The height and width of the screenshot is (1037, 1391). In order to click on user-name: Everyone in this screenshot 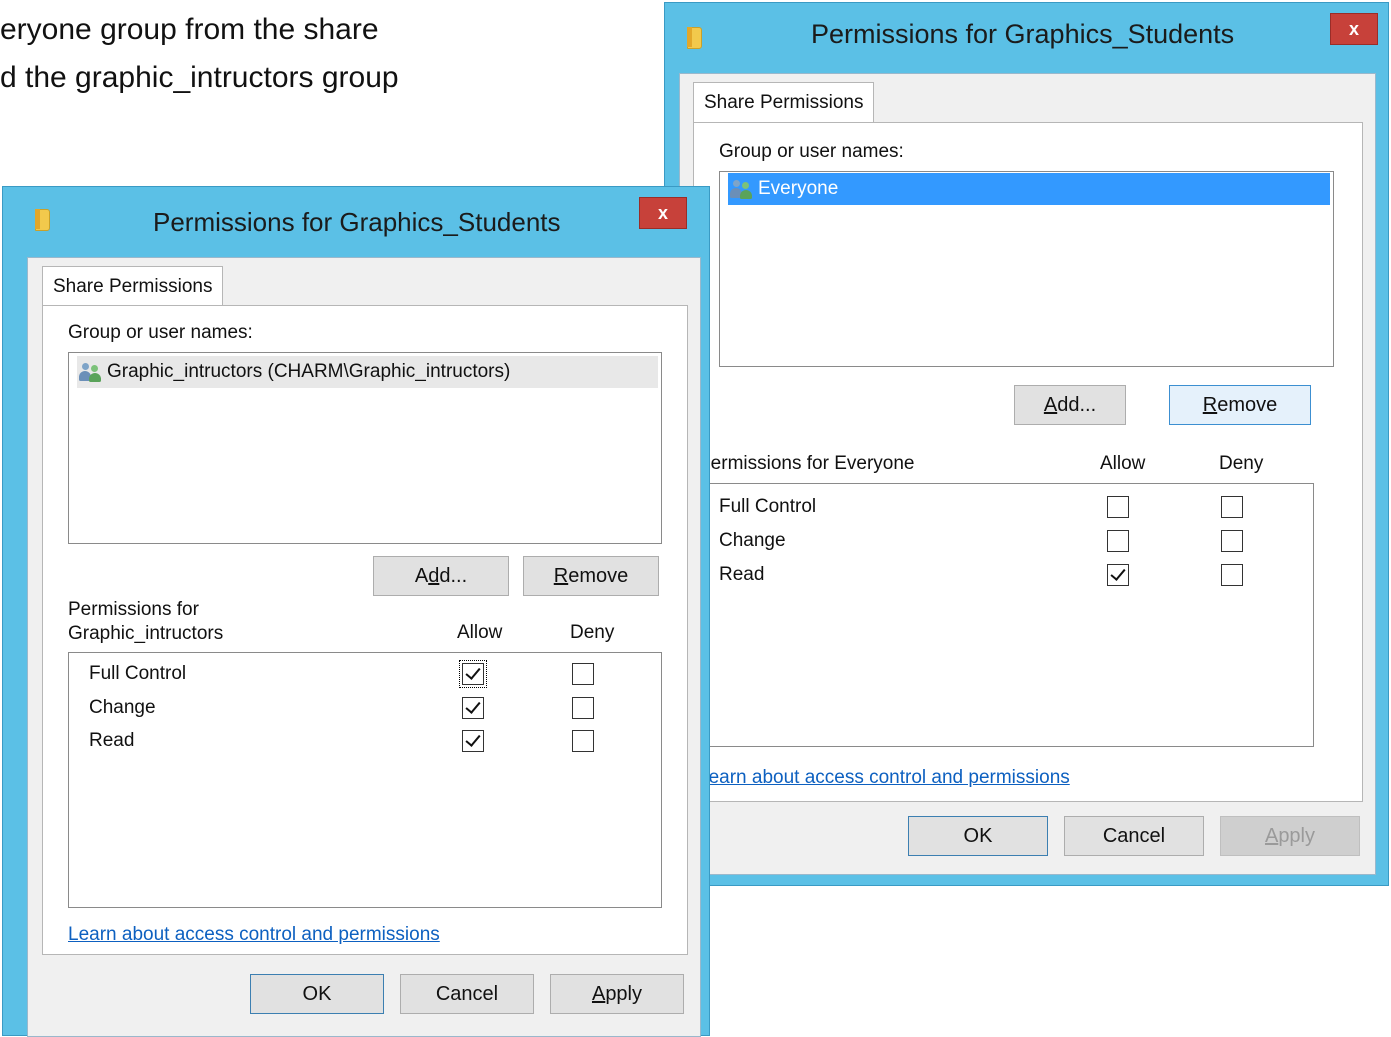, I will do `click(798, 188)`.